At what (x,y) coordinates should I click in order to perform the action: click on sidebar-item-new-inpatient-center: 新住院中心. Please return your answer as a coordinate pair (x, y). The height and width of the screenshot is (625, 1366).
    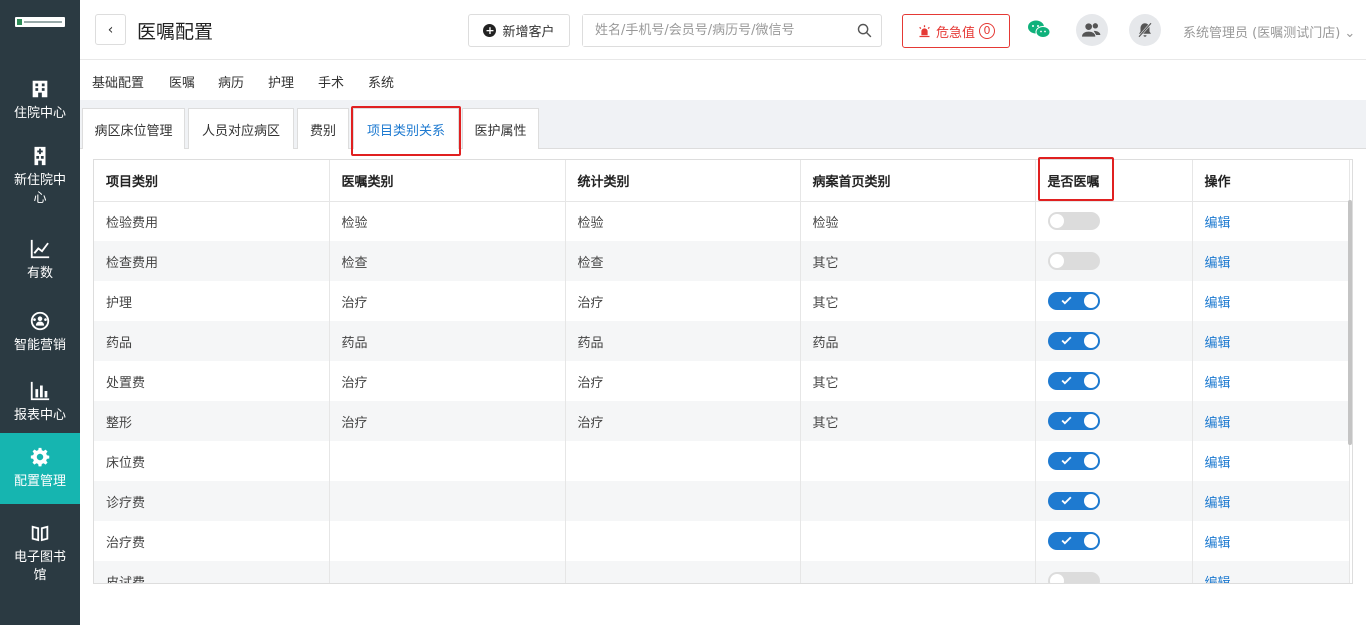
    Looking at the image, I should click on (40, 180).